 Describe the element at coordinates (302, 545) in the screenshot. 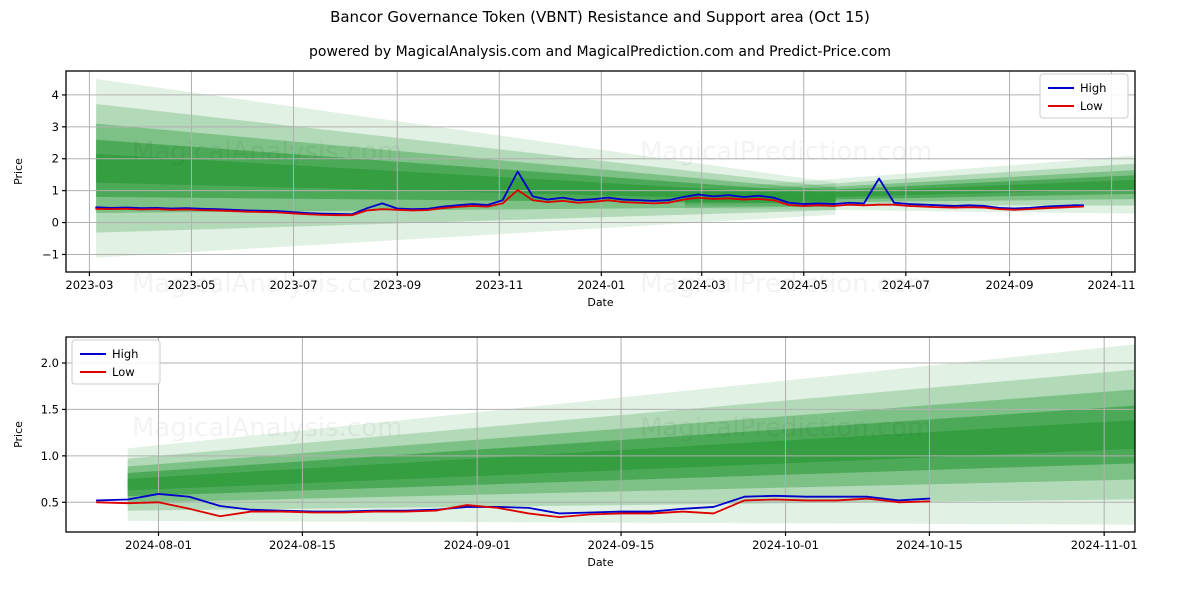

I see `x-tick-label: 2024-08-15` at that location.